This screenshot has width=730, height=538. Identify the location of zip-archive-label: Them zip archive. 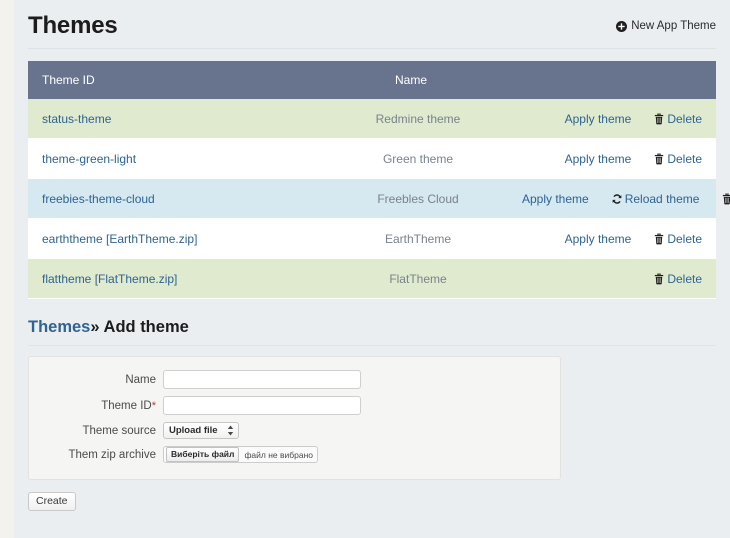
(112, 454).